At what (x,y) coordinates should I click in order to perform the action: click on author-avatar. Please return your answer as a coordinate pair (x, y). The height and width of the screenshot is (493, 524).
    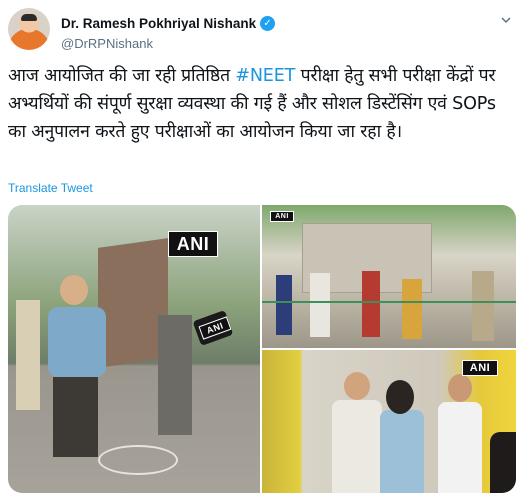
    Looking at the image, I should click on (29, 29).